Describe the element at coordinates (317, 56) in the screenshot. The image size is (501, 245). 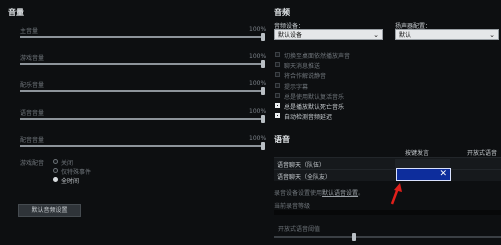
I see `audio-option-label: 切换至桌面依然播放声音` at that location.